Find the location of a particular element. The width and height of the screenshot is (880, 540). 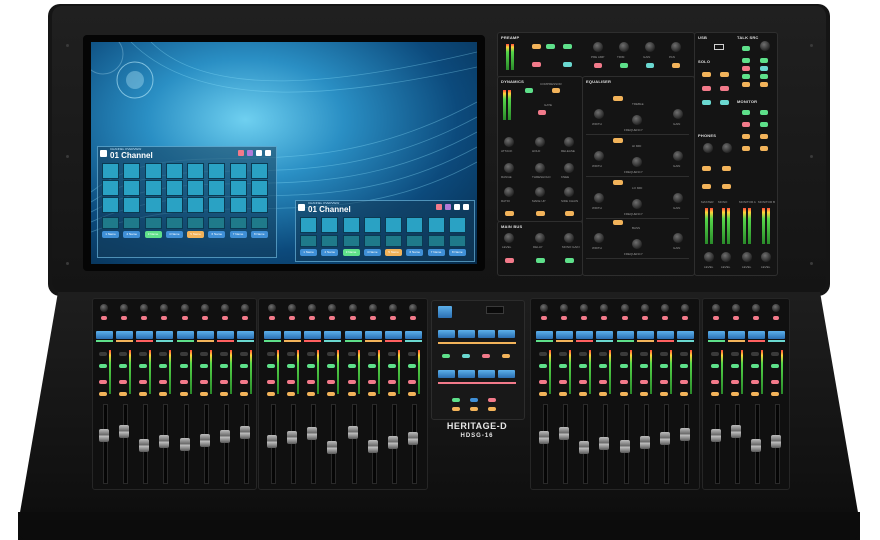

solo-button is located at coordinates (724, 74).